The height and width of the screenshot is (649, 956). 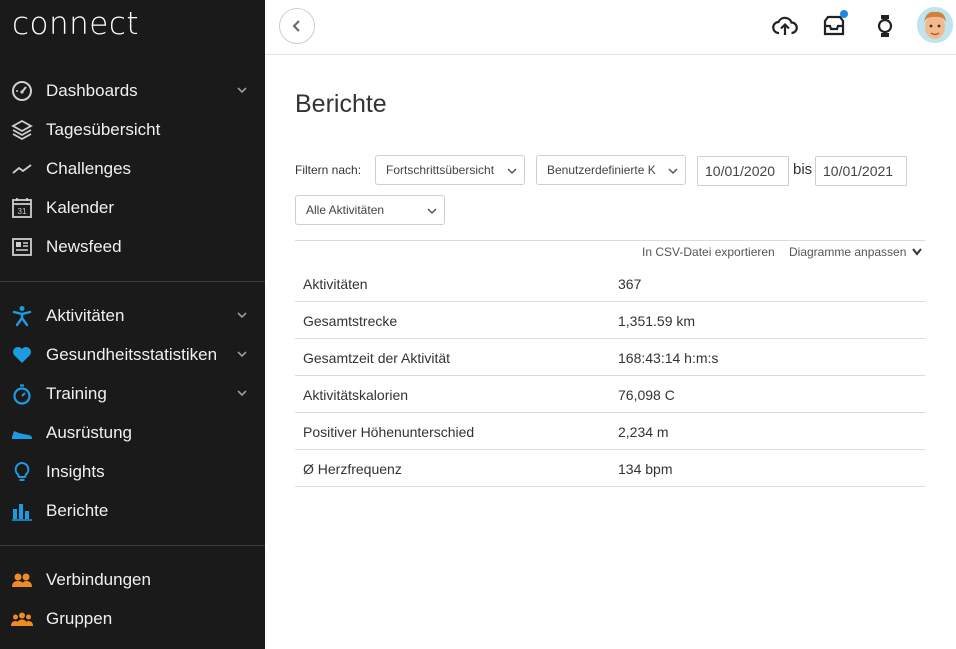 I want to click on filter-label: Filtern nach:, so click(x=328, y=170).